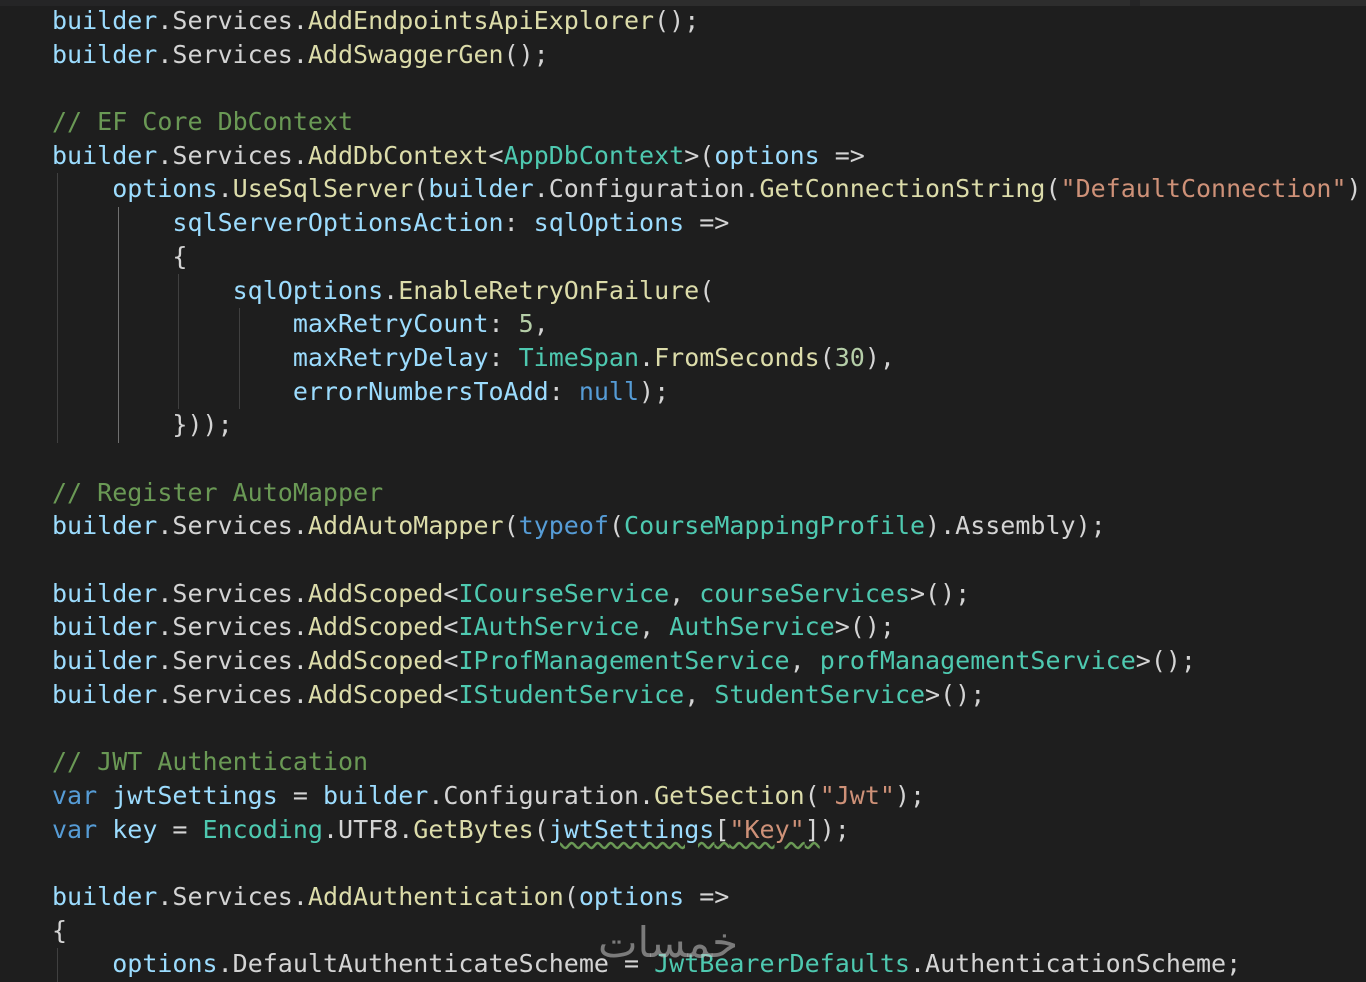 This screenshot has width=1366, height=982. I want to click on code-token: errorNumbersToAdd, so click(420, 391).